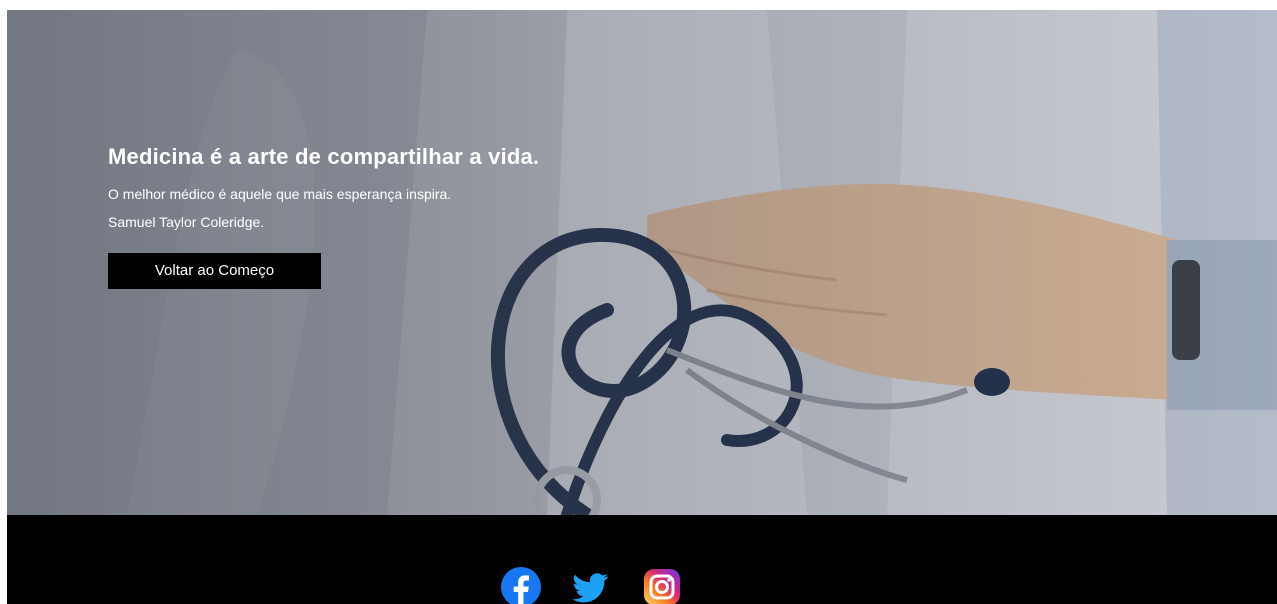 Image resolution: width=1277 pixels, height=604 pixels. What do you see at coordinates (214, 271) in the screenshot?
I see `back-to-top-button: Voltar ao Começo` at bounding box center [214, 271].